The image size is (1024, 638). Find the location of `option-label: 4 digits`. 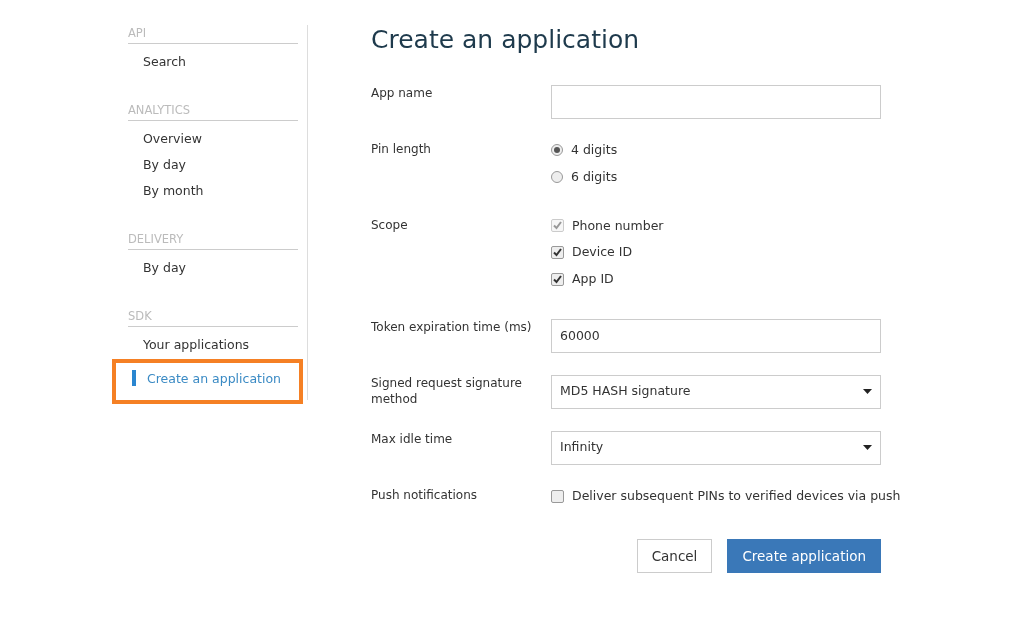

option-label: 4 digits is located at coordinates (594, 150).